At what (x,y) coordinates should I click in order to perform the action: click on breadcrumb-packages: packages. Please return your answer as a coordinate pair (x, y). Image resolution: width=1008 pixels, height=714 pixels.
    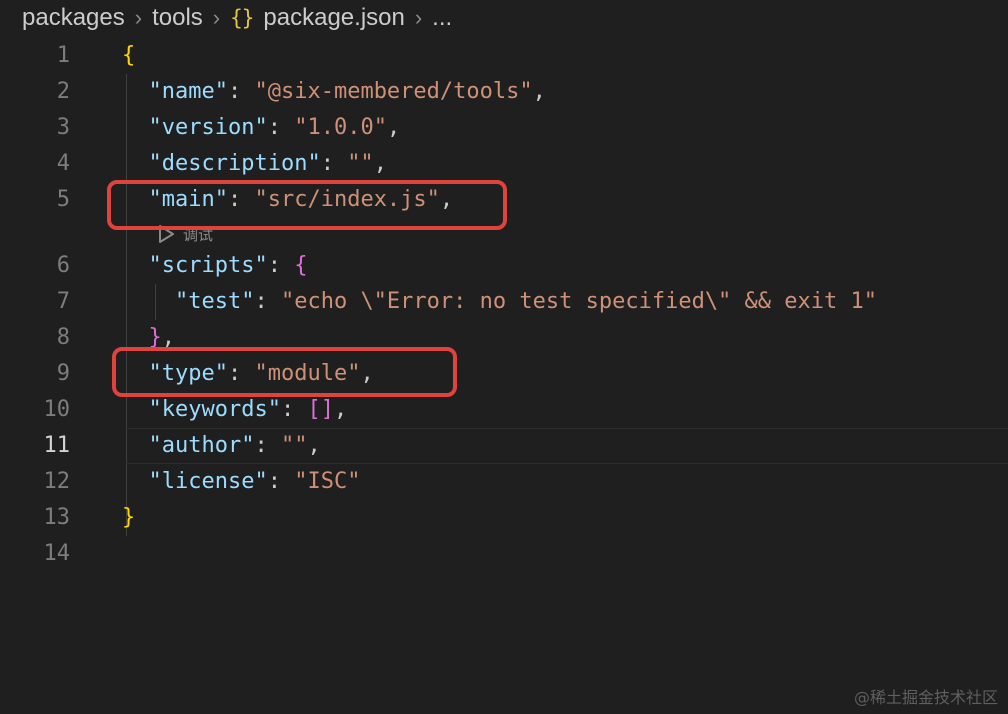
    Looking at the image, I should click on (73, 18).